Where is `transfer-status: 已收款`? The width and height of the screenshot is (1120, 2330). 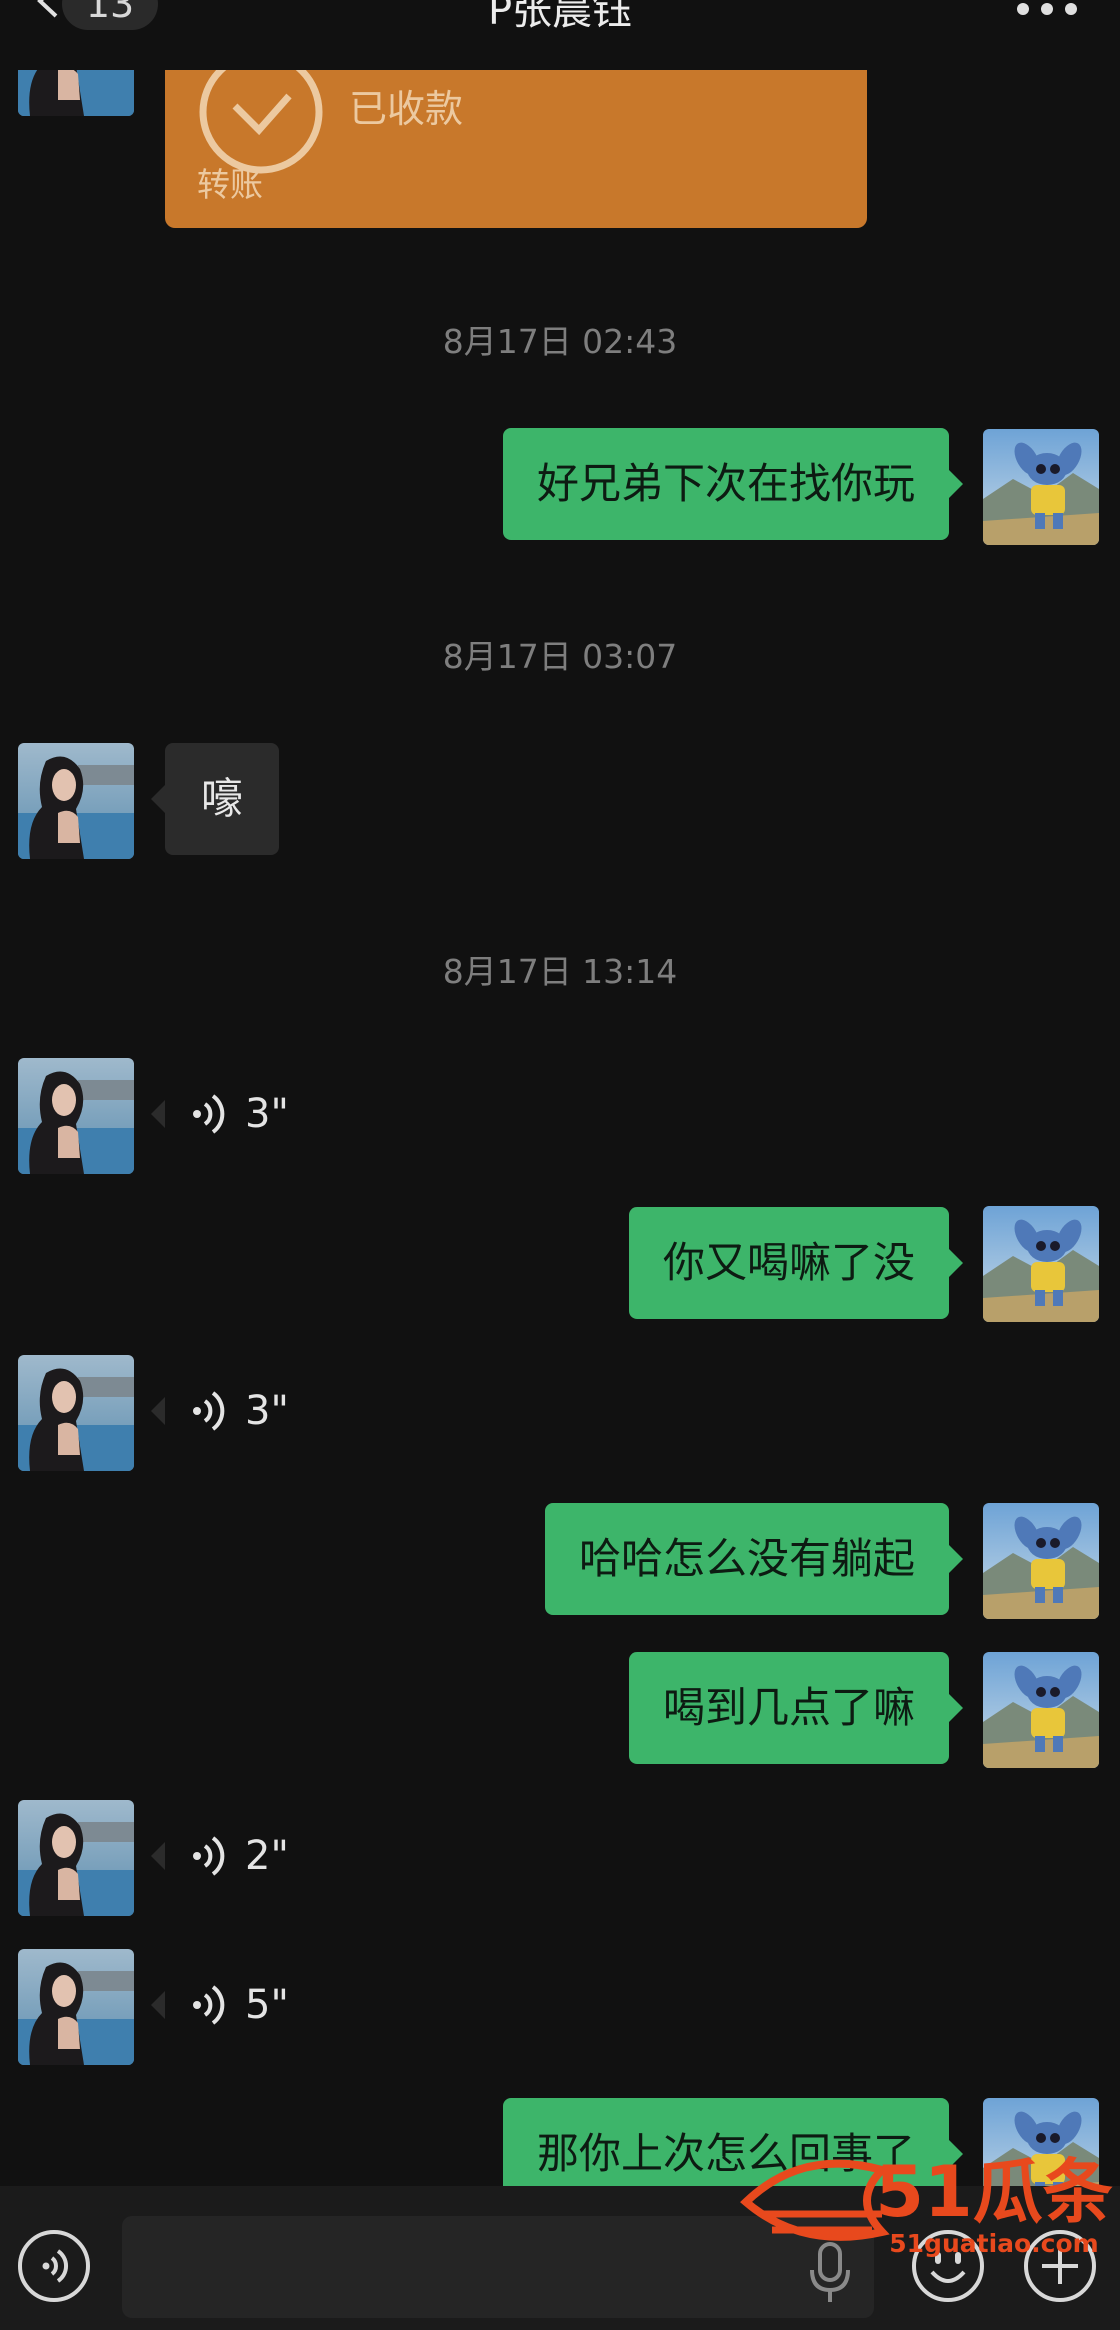
transfer-status: 已收款 is located at coordinates (406, 109).